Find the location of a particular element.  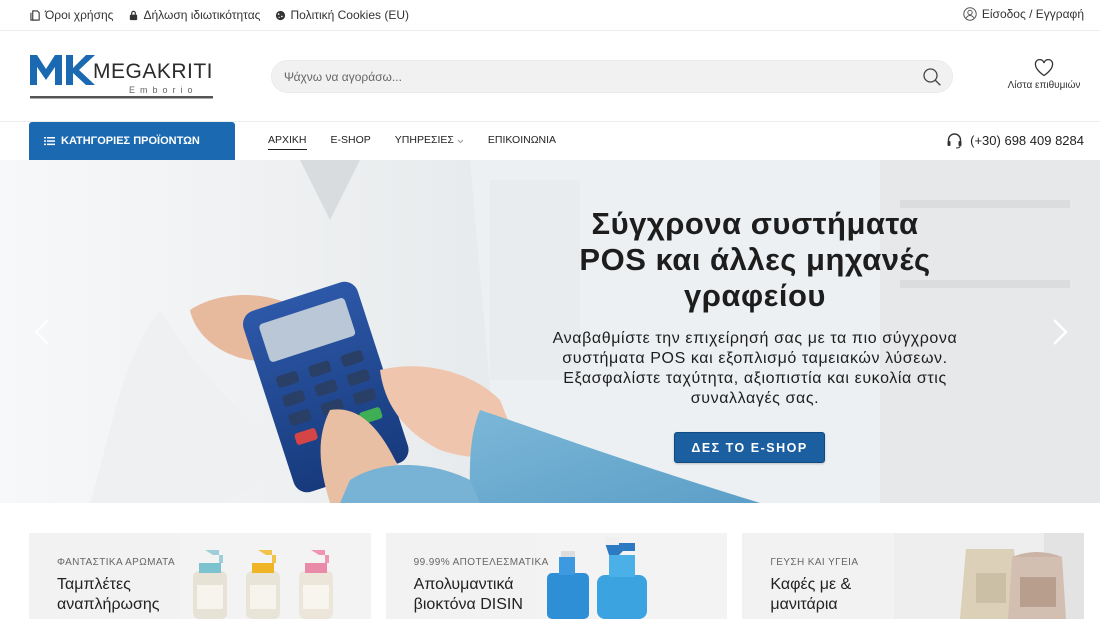

menu: ΑΡΧΙΚΗ E-SHOP ΥΠΗΡΕΣΙΕΣ ΕΠΙΚΟΙΝΩΝΙΑ is located at coordinates (412, 142).